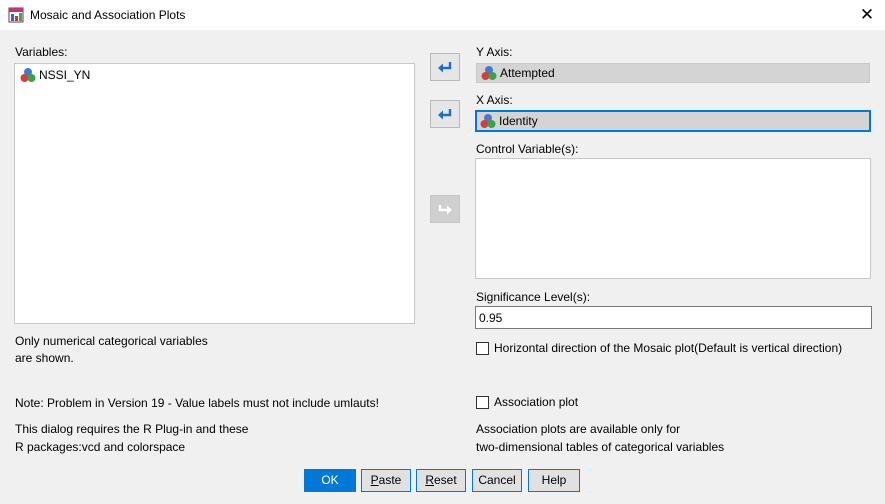 The width and height of the screenshot is (885, 504). What do you see at coordinates (673, 73) in the screenshot?
I see `y-axis-field: Attempted` at bounding box center [673, 73].